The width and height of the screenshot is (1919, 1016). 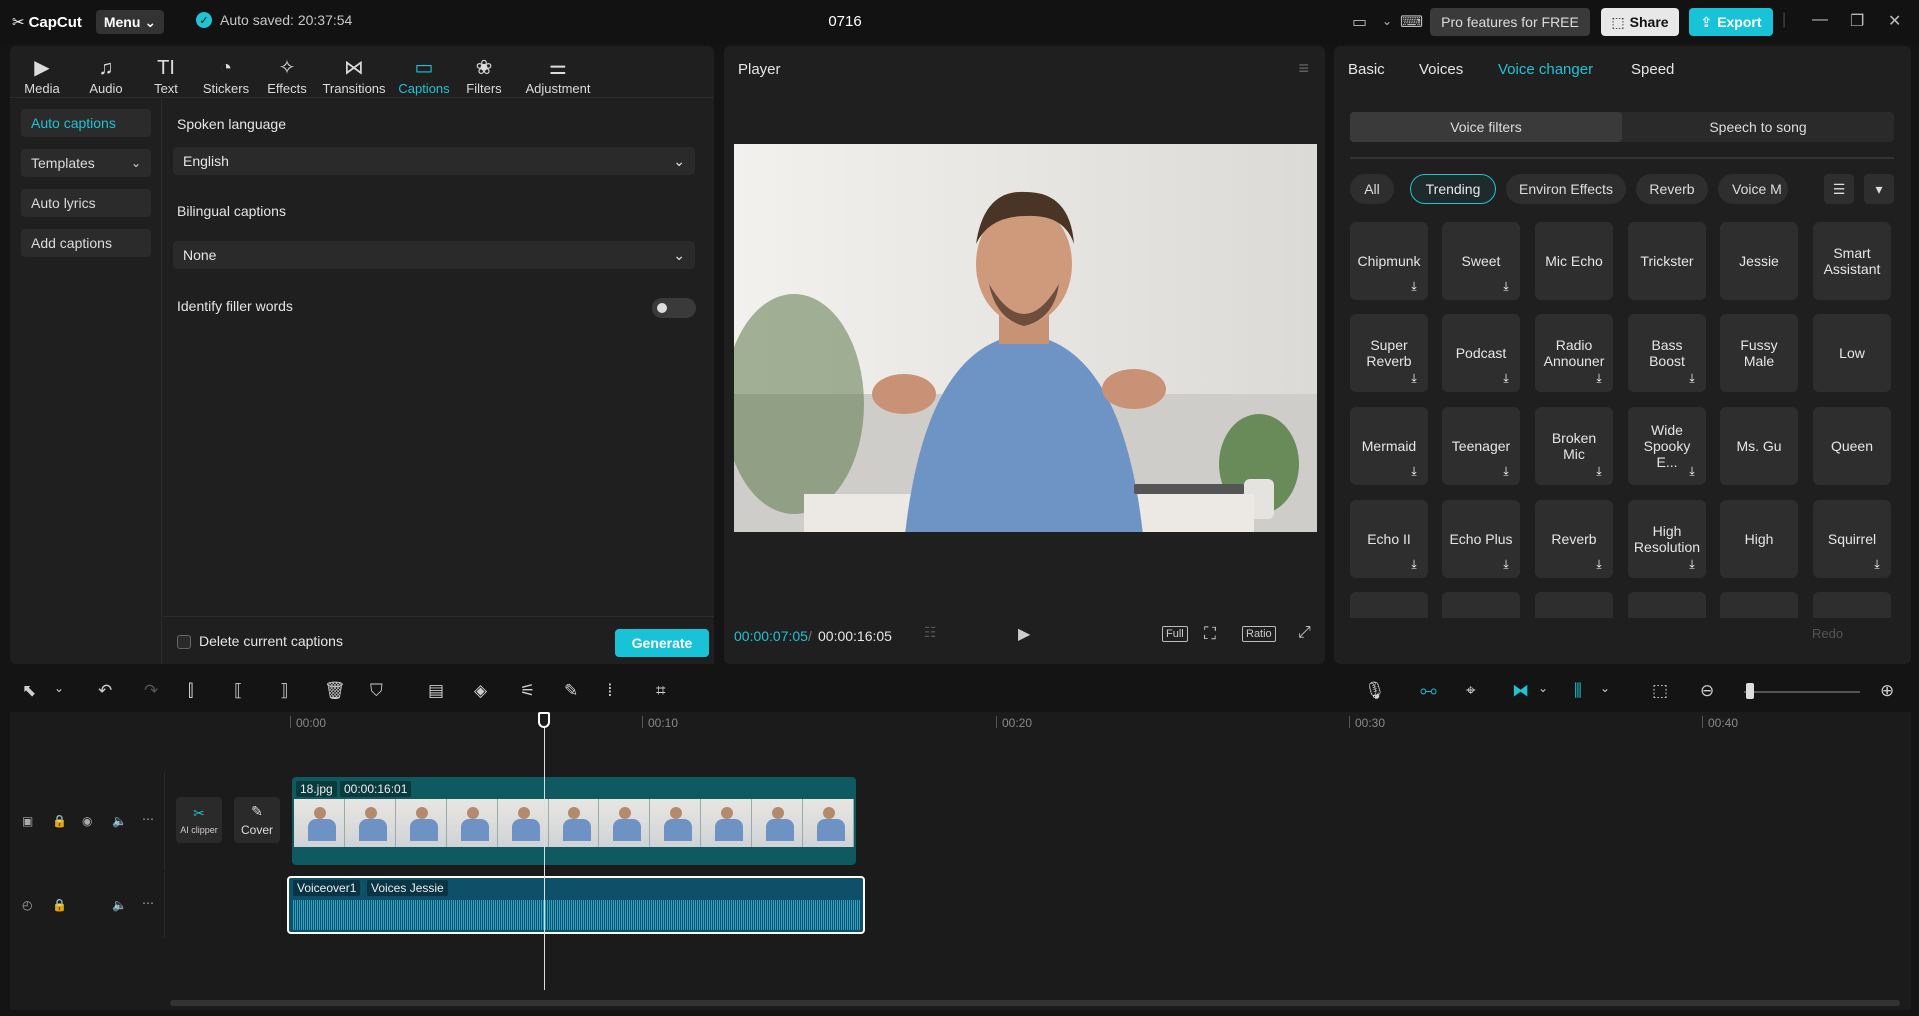 What do you see at coordinates (1481, 353) in the screenshot?
I see `voice-filter-item: Podcast ⤓` at bounding box center [1481, 353].